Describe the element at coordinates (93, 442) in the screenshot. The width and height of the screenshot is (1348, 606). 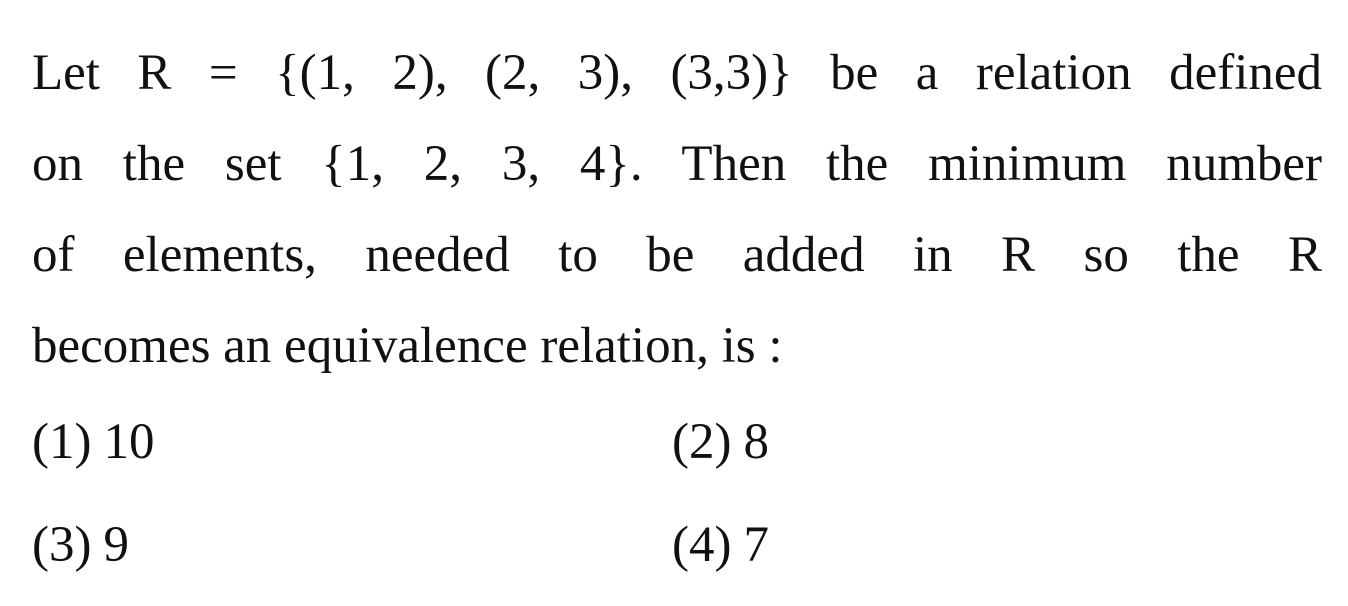
I see `option-1: (1) 10` at that location.